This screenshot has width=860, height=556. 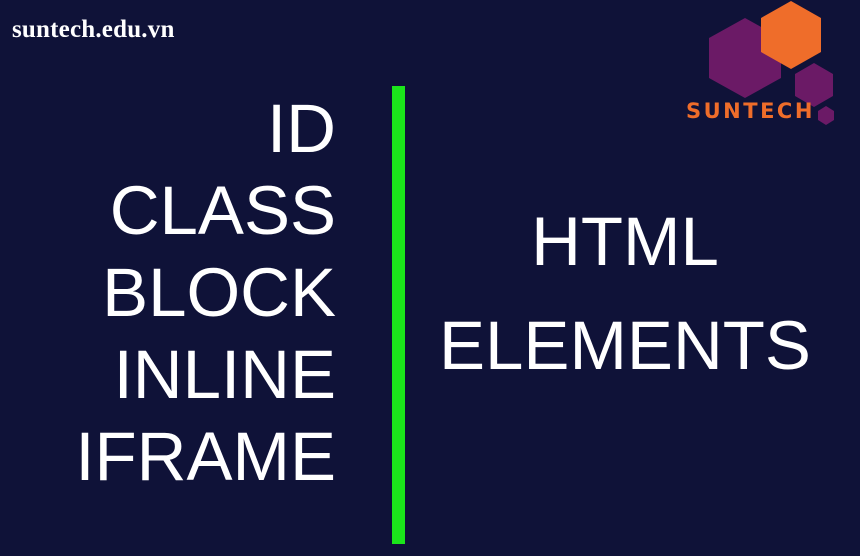 What do you see at coordinates (93, 29) in the screenshot?
I see `site-url: suntech.edu.vn` at bounding box center [93, 29].